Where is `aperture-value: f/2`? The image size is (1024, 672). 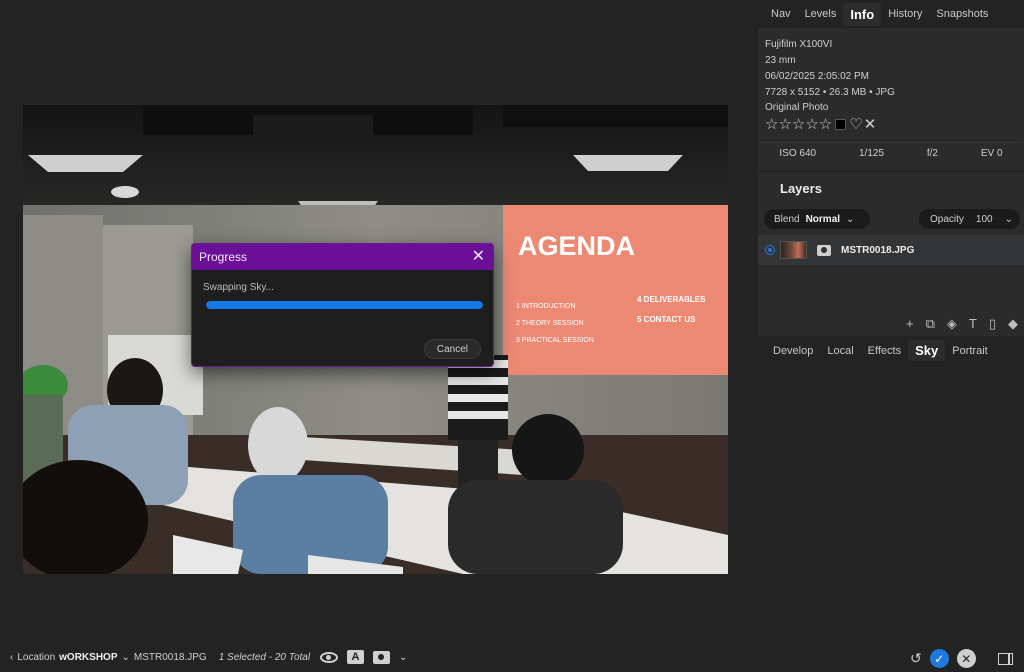 aperture-value: f/2 is located at coordinates (932, 153).